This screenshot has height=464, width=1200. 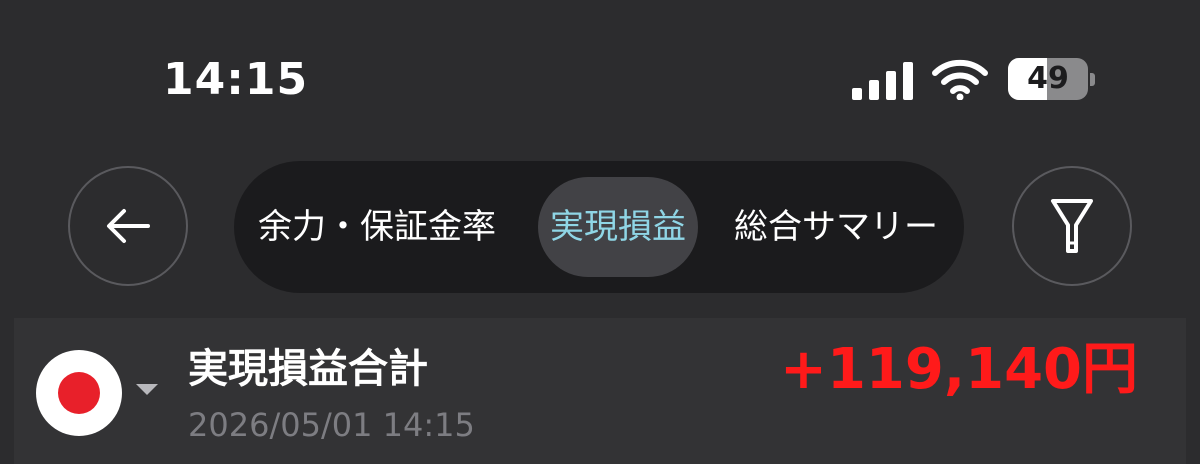 I want to click on wifi-icon, so click(x=960, y=79).